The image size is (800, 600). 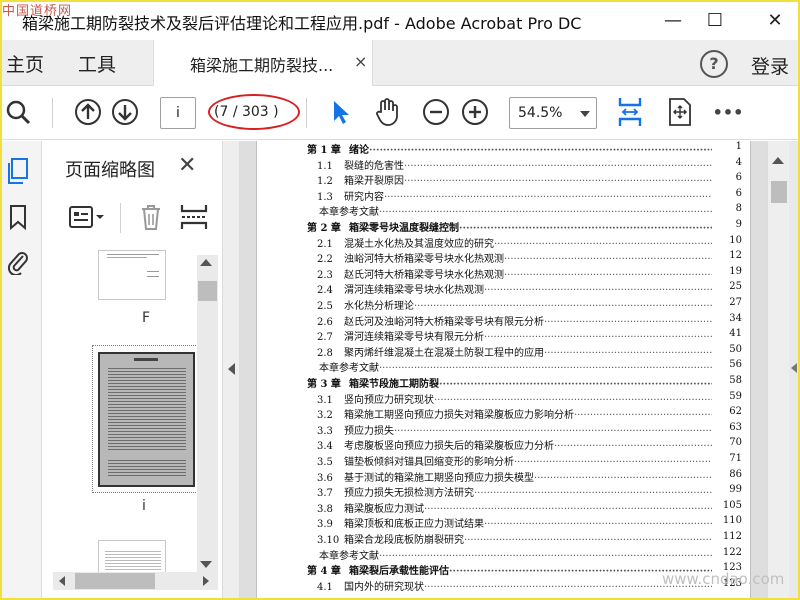 What do you see at coordinates (207, 415) in the screenshot?
I see `thumbnail-scrollbar` at bounding box center [207, 415].